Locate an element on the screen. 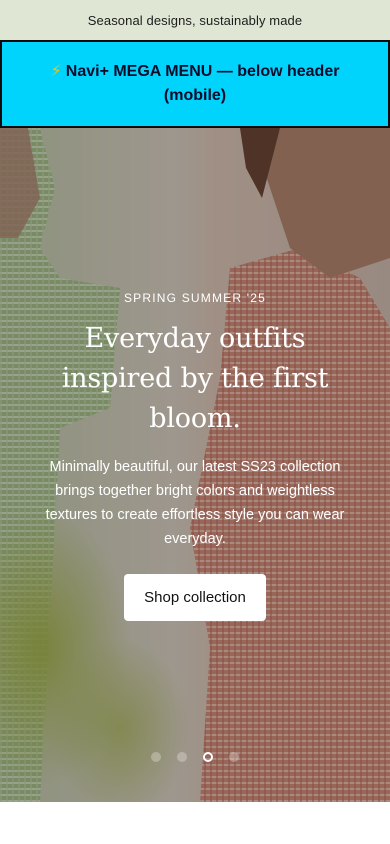  announcement-bar: Seasonal designs, sustainably made is located at coordinates (195, 20).